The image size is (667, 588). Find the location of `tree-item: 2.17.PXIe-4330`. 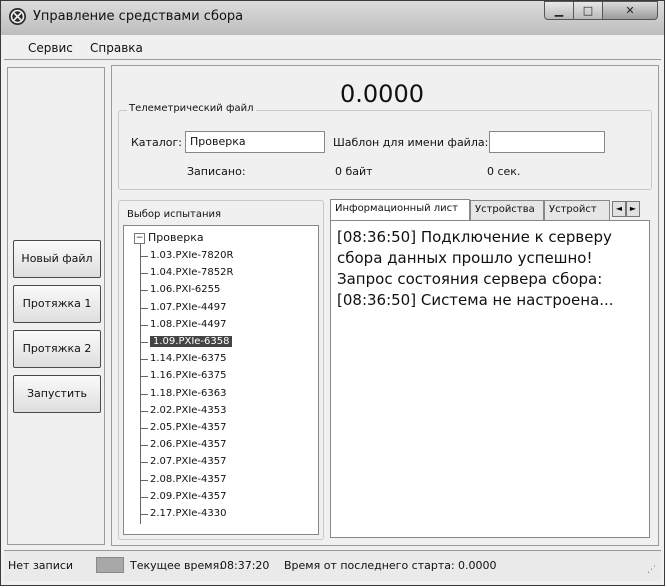

tree-item: 2.17.PXIe-4330 is located at coordinates (183, 514).